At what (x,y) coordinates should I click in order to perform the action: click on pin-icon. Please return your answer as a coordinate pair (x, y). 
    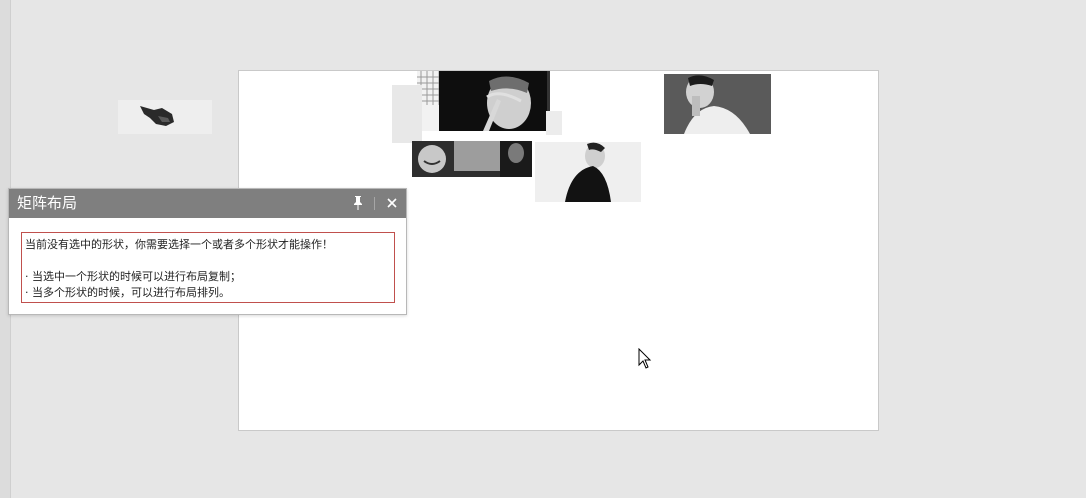
    Looking at the image, I should click on (358, 203).